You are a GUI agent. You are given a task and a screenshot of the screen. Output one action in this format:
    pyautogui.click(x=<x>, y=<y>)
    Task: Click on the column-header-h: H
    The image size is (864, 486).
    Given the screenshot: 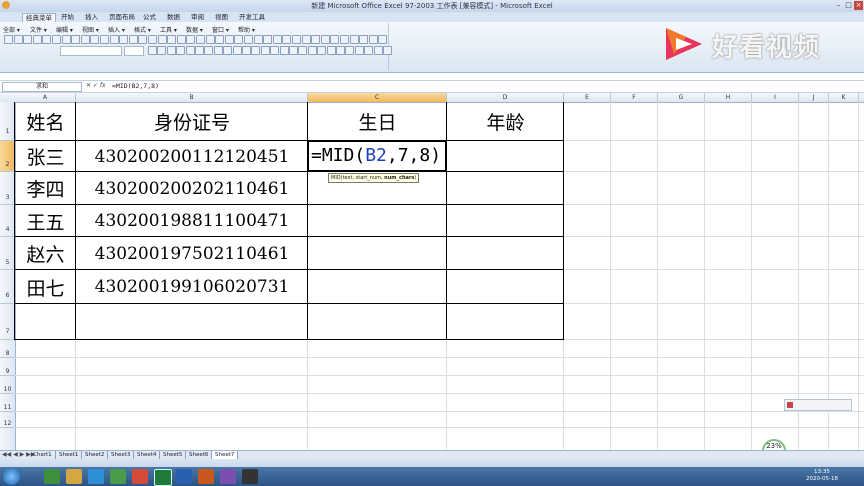 What is the action you would take?
    pyautogui.click(x=728, y=97)
    